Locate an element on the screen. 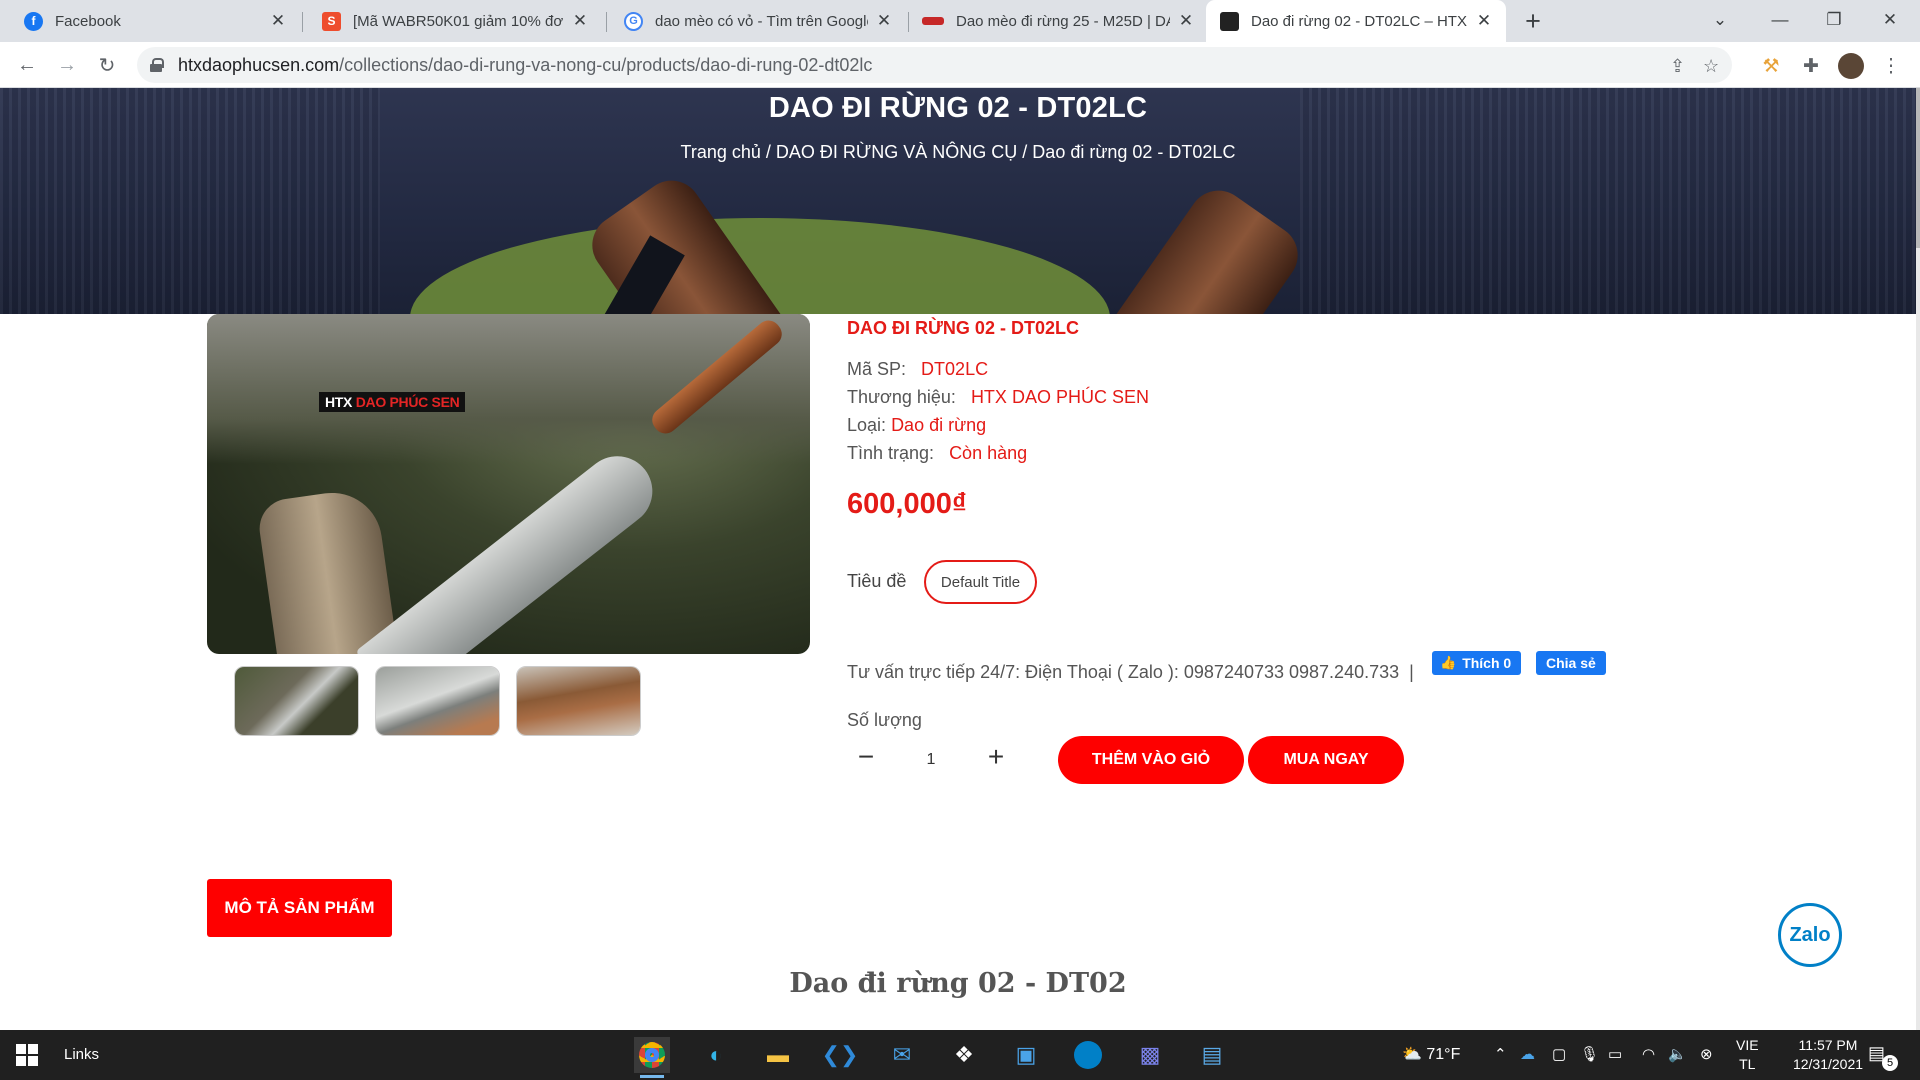  chrome-icon is located at coordinates (652, 1057).